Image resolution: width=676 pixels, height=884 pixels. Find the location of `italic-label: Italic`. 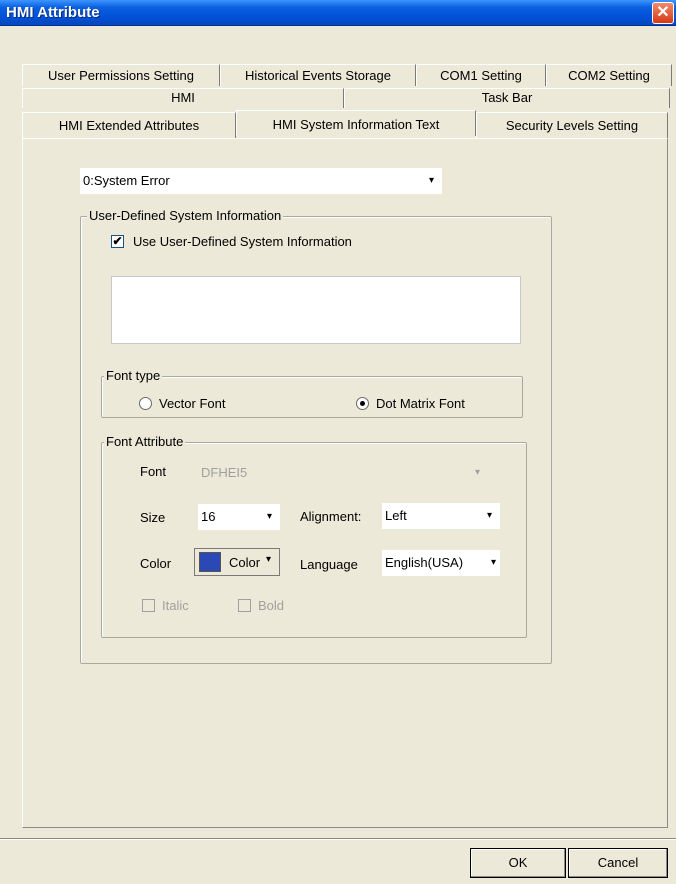

italic-label: Italic is located at coordinates (175, 605).